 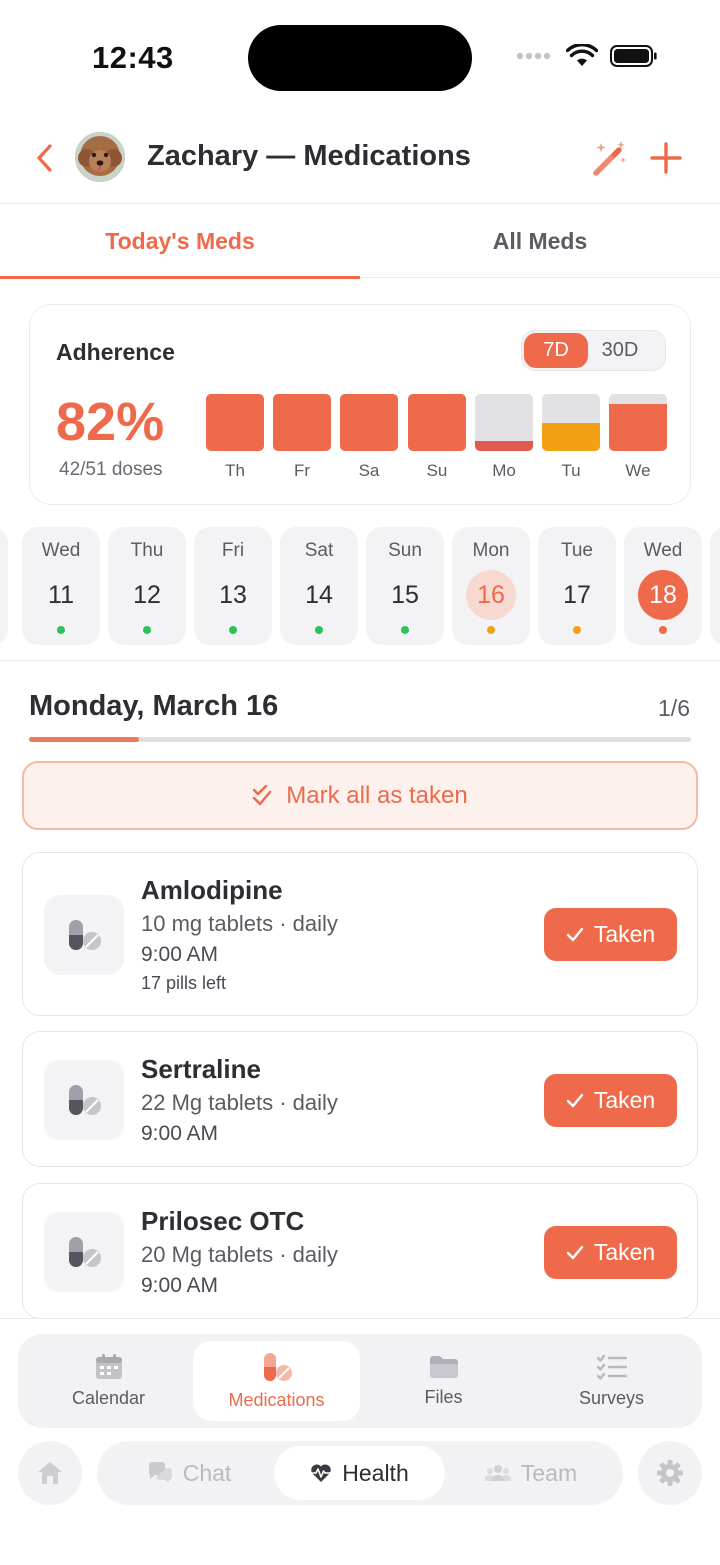 I want to click on tab-todays-meds: Today's Meds, so click(x=180, y=242).